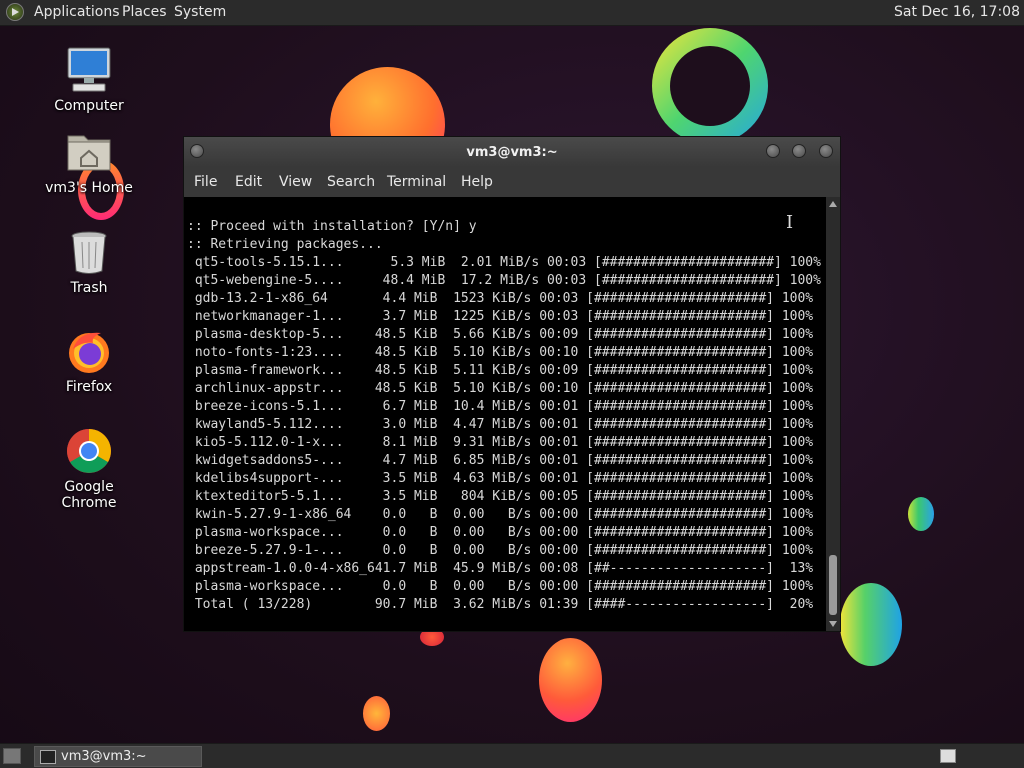 The width and height of the screenshot is (1024, 768). Describe the element at coordinates (826, 151) in the screenshot. I see `close-button` at that location.